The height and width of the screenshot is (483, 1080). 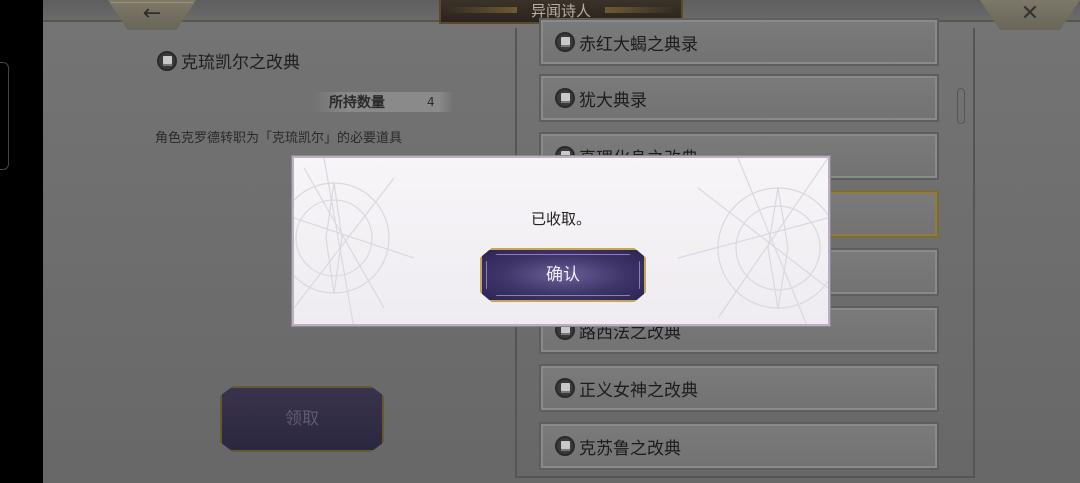 What do you see at coordinates (560, 219) in the screenshot?
I see `dialog-message: 已收取。` at bounding box center [560, 219].